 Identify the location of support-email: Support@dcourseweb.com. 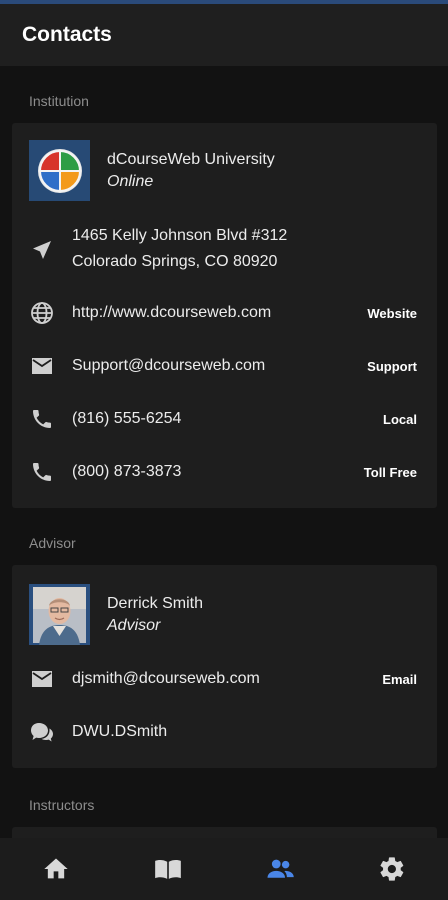
(168, 366).